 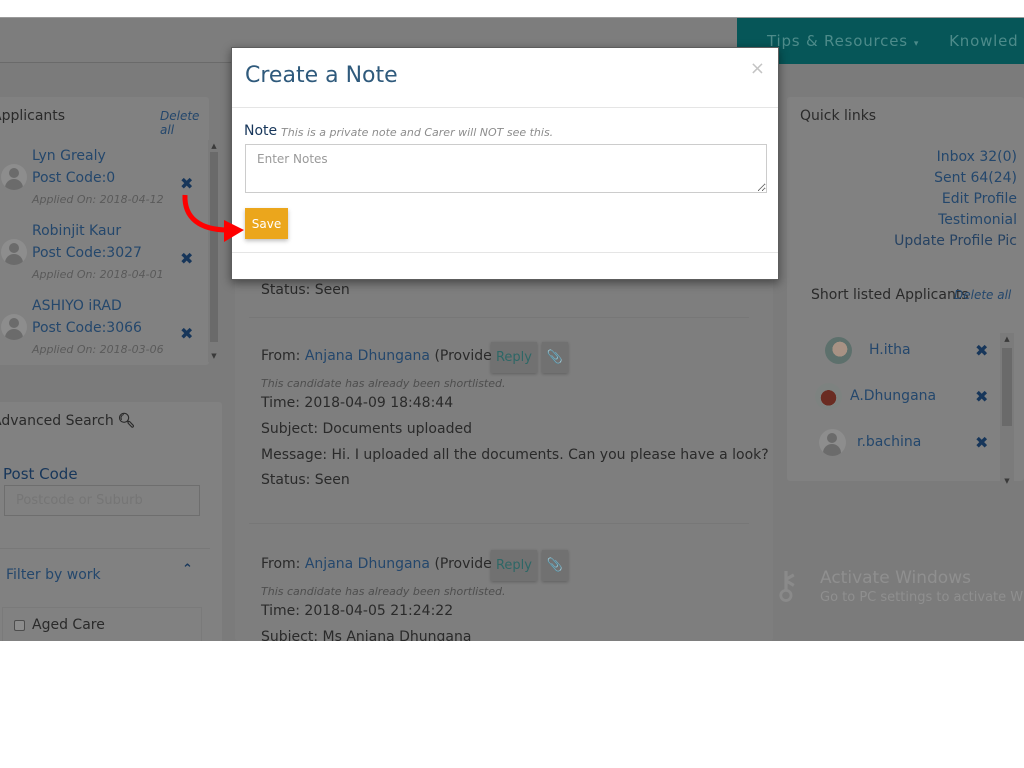 I want to click on applicant-applied-on: Applied On: 2018-04-12, so click(x=98, y=199).